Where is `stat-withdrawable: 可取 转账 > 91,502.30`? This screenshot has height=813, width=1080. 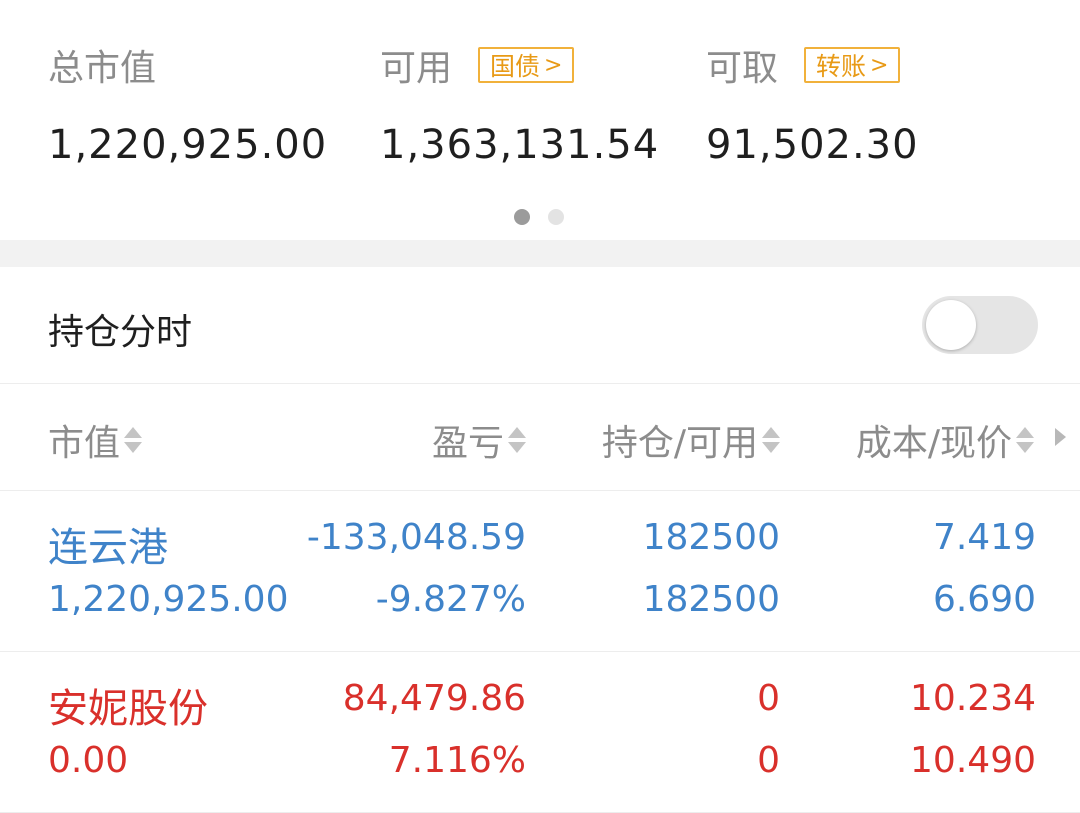 stat-withdrawable: 可取 转账 > 91,502.30 is located at coordinates (812, 104).